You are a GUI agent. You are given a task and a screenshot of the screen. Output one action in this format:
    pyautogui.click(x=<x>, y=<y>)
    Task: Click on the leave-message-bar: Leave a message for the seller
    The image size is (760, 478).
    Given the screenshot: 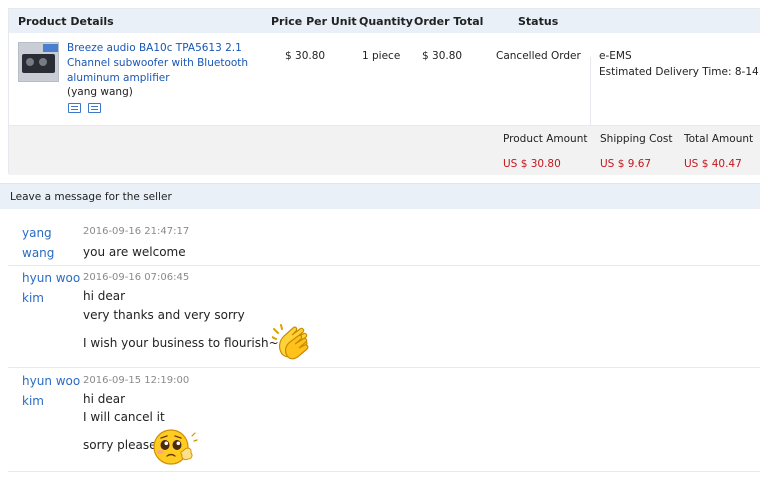 What is the action you would take?
    pyautogui.click(x=380, y=196)
    